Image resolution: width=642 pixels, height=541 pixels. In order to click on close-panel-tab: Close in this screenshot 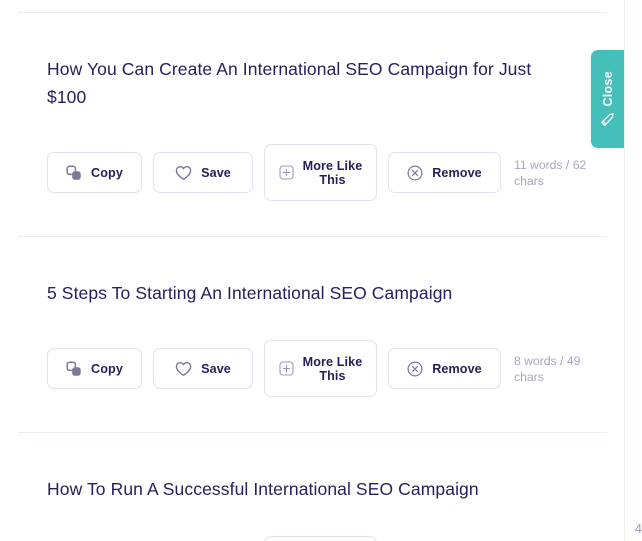, I will do `click(607, 99)`.